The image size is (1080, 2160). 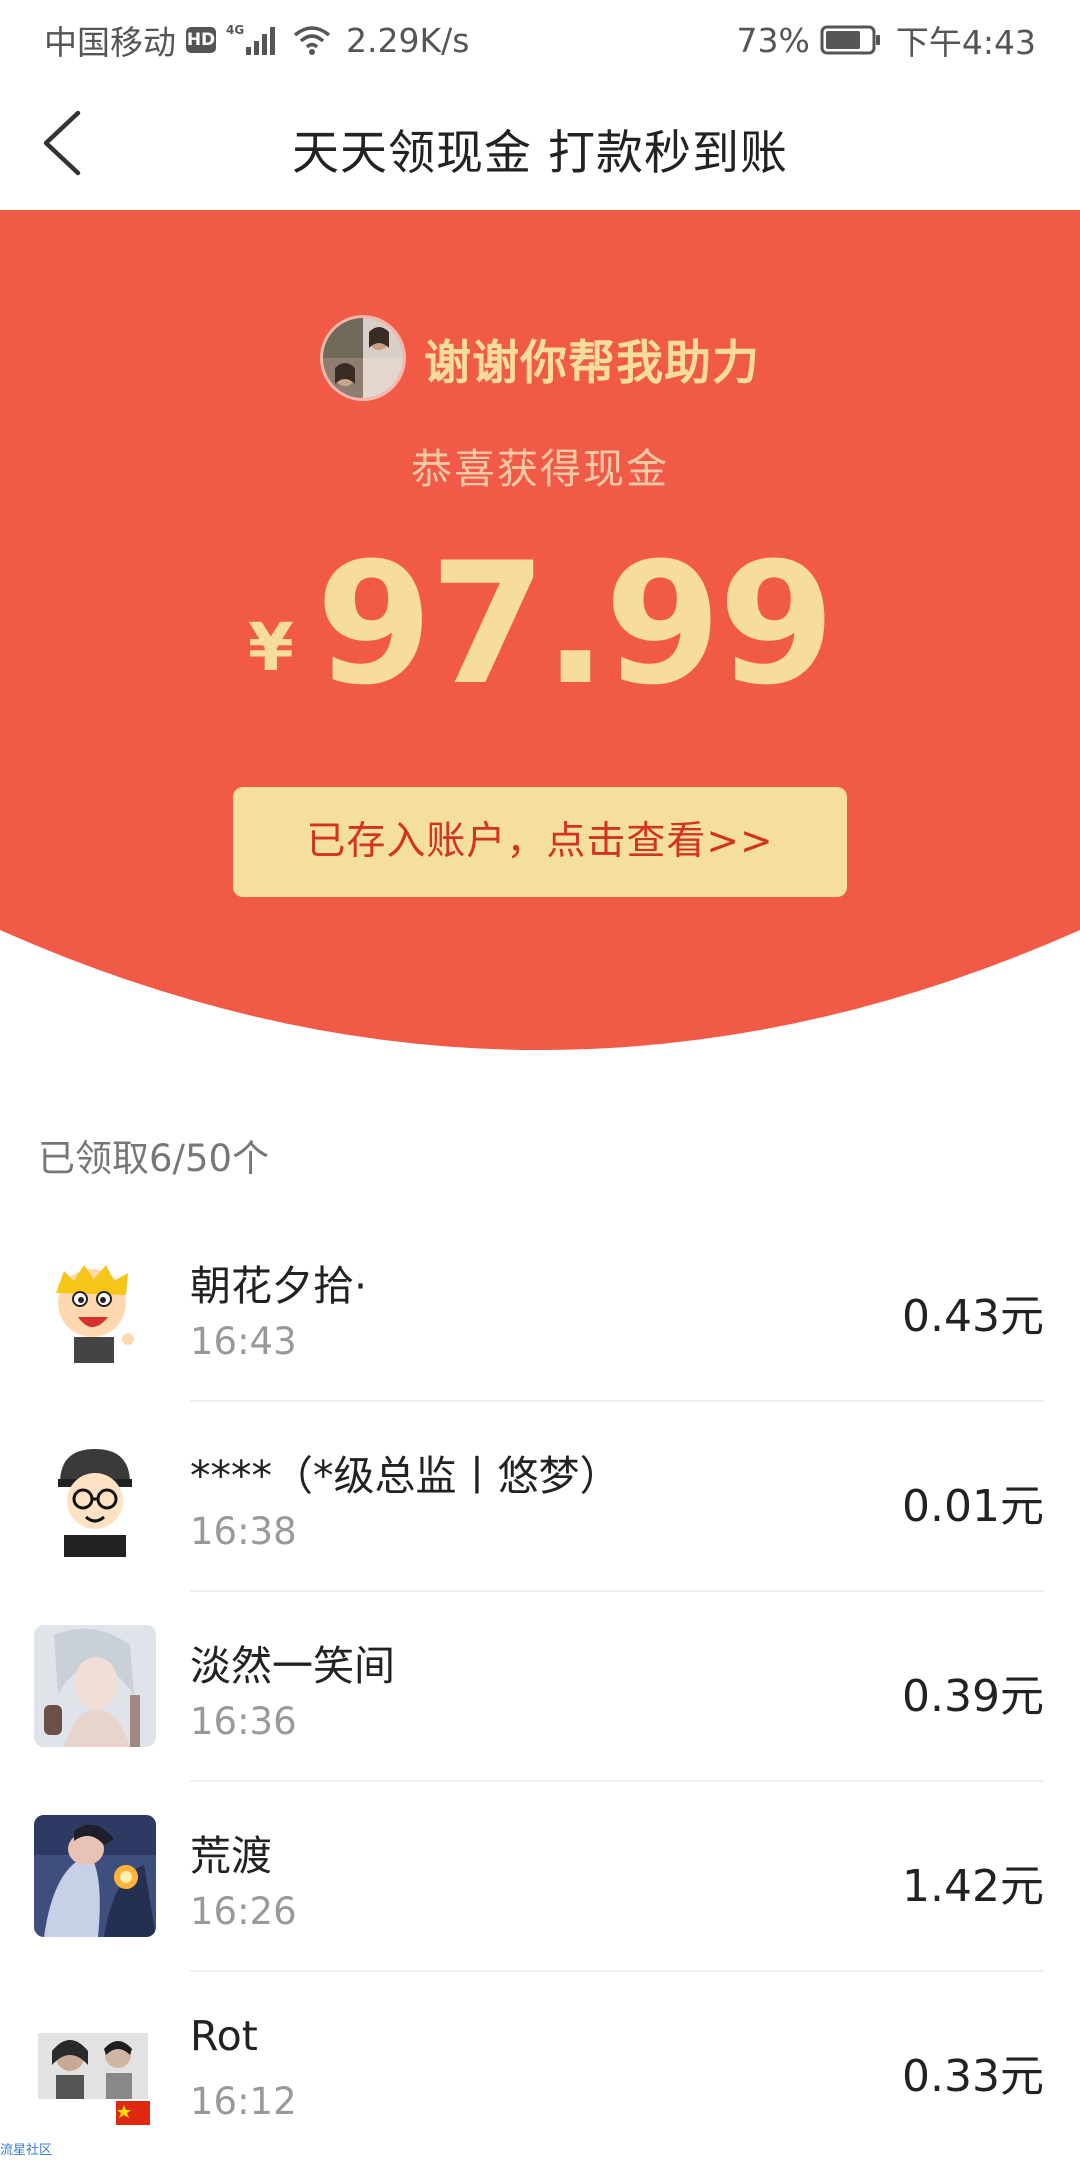 What do you see at coordinates (886, 40) in the screenshot?
I see `status-right: 73% 下午4:43` at bounding box center [886, 40].